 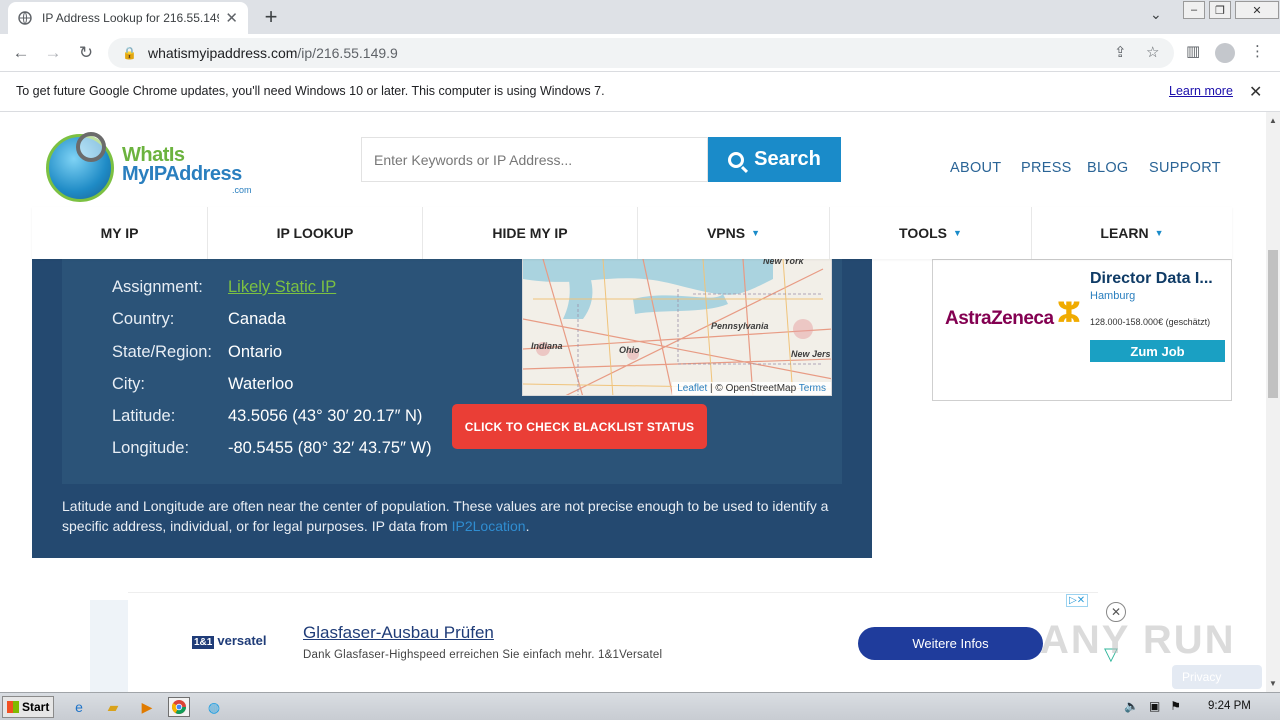 What do you see at coordinates (1257, 51) in the screenshot?
I see `menu-kebab-icon: ⋮` at bounding box center [1257, 51].